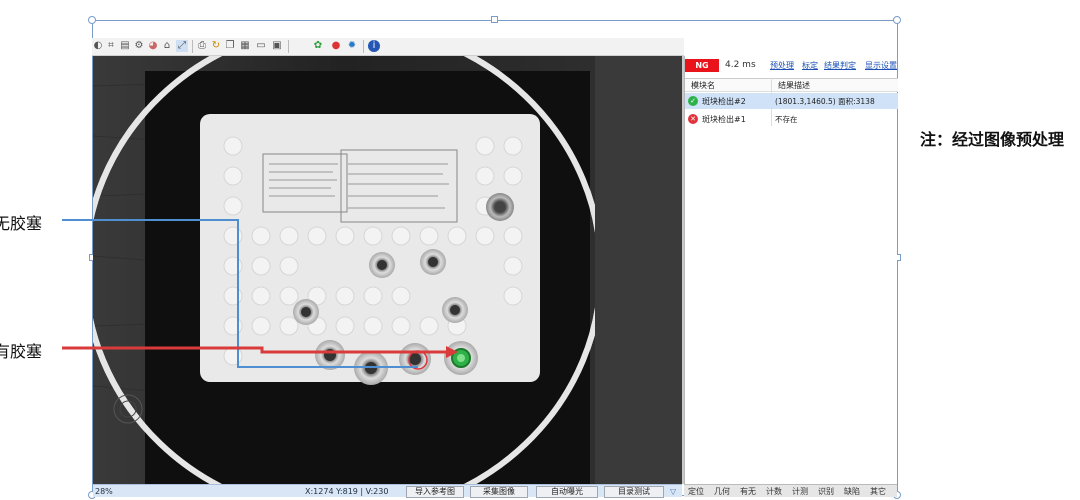 The height and width of the screenshot is (500, 1080). I want to click on capture-image-button: 采集图像, so click(499, 492).